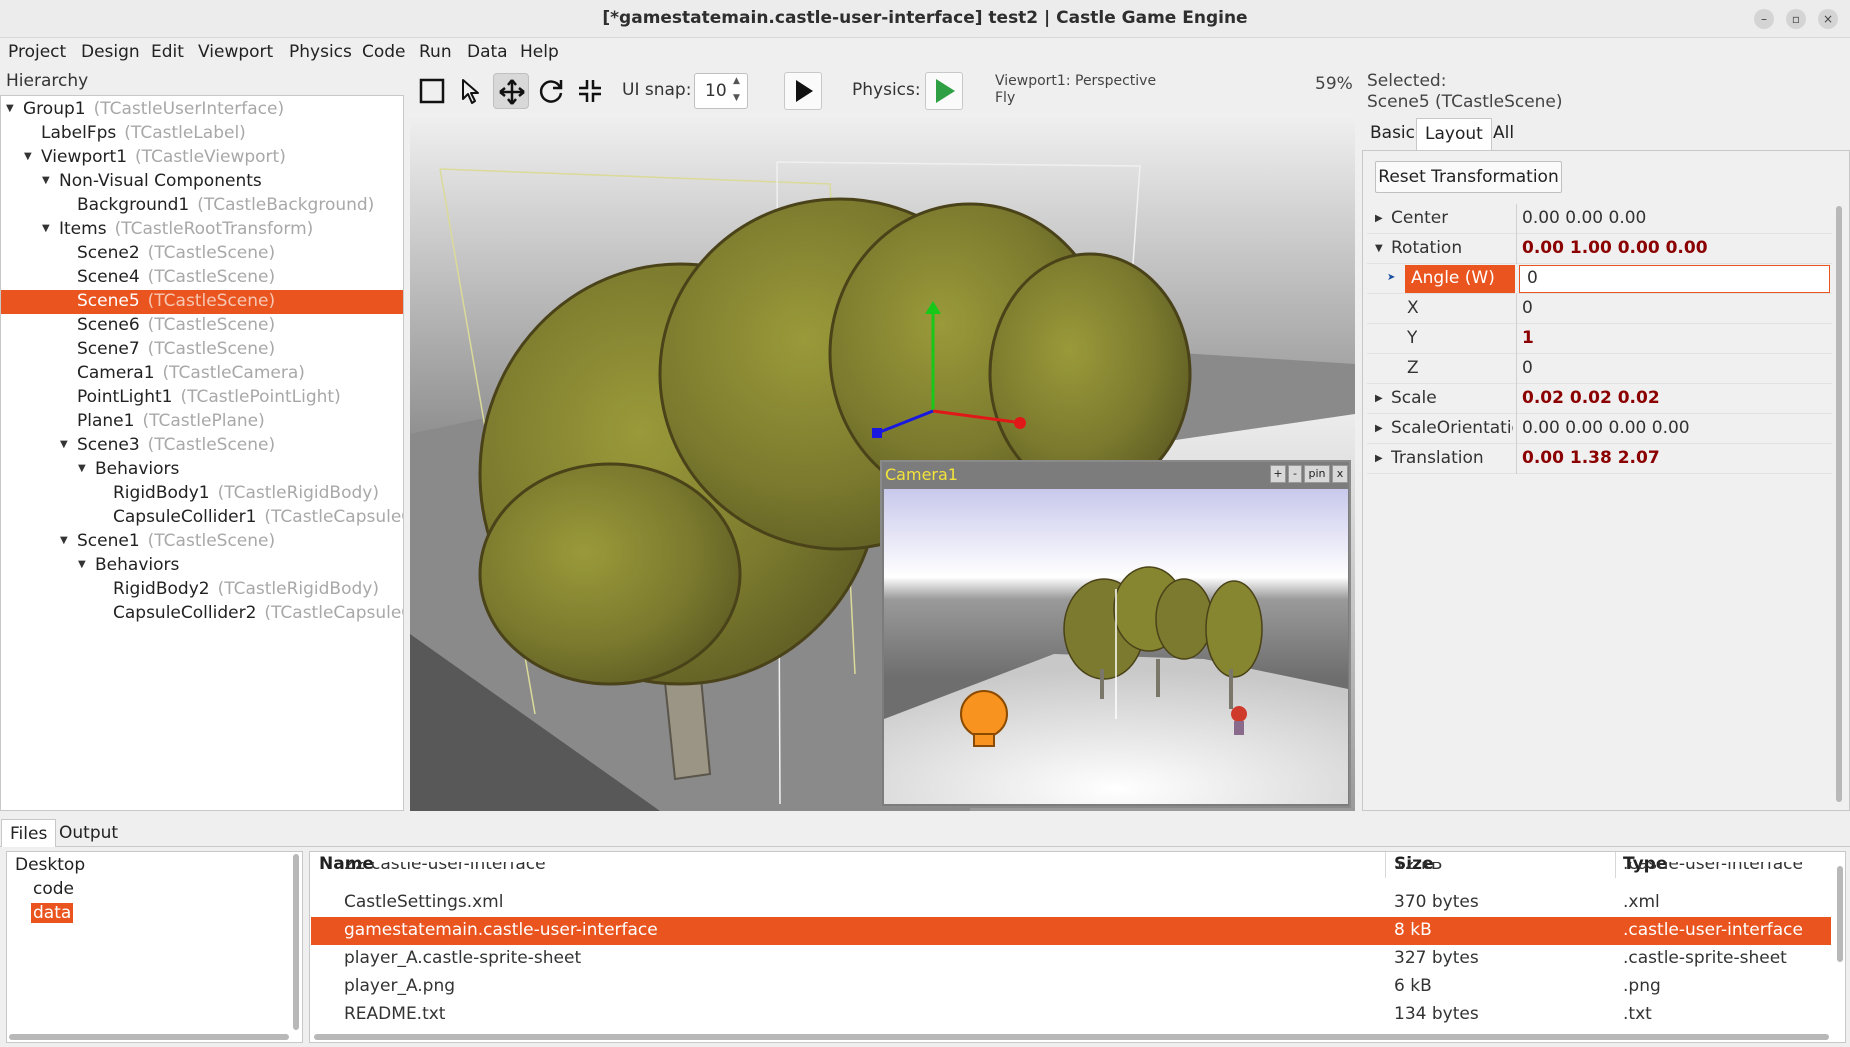  I want to click on tree-item-scene4: Scene4 (TCastleScene), so click(202, 278).